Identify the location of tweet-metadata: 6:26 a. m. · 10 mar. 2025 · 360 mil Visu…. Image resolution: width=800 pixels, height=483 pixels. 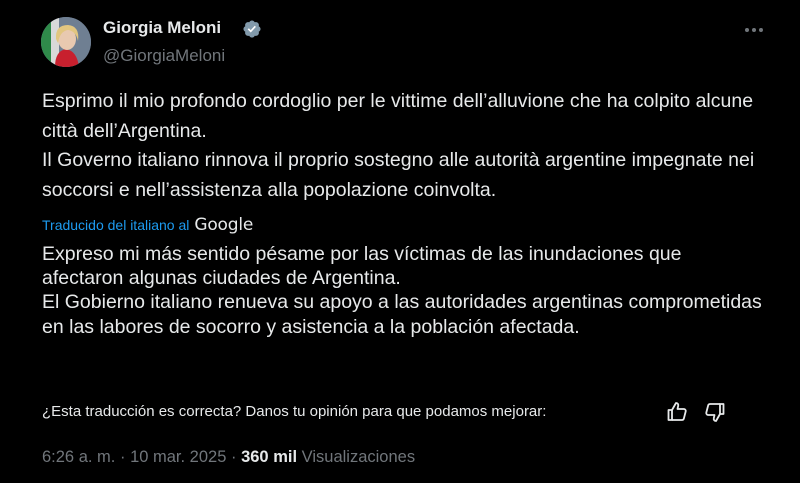
(228, 457).